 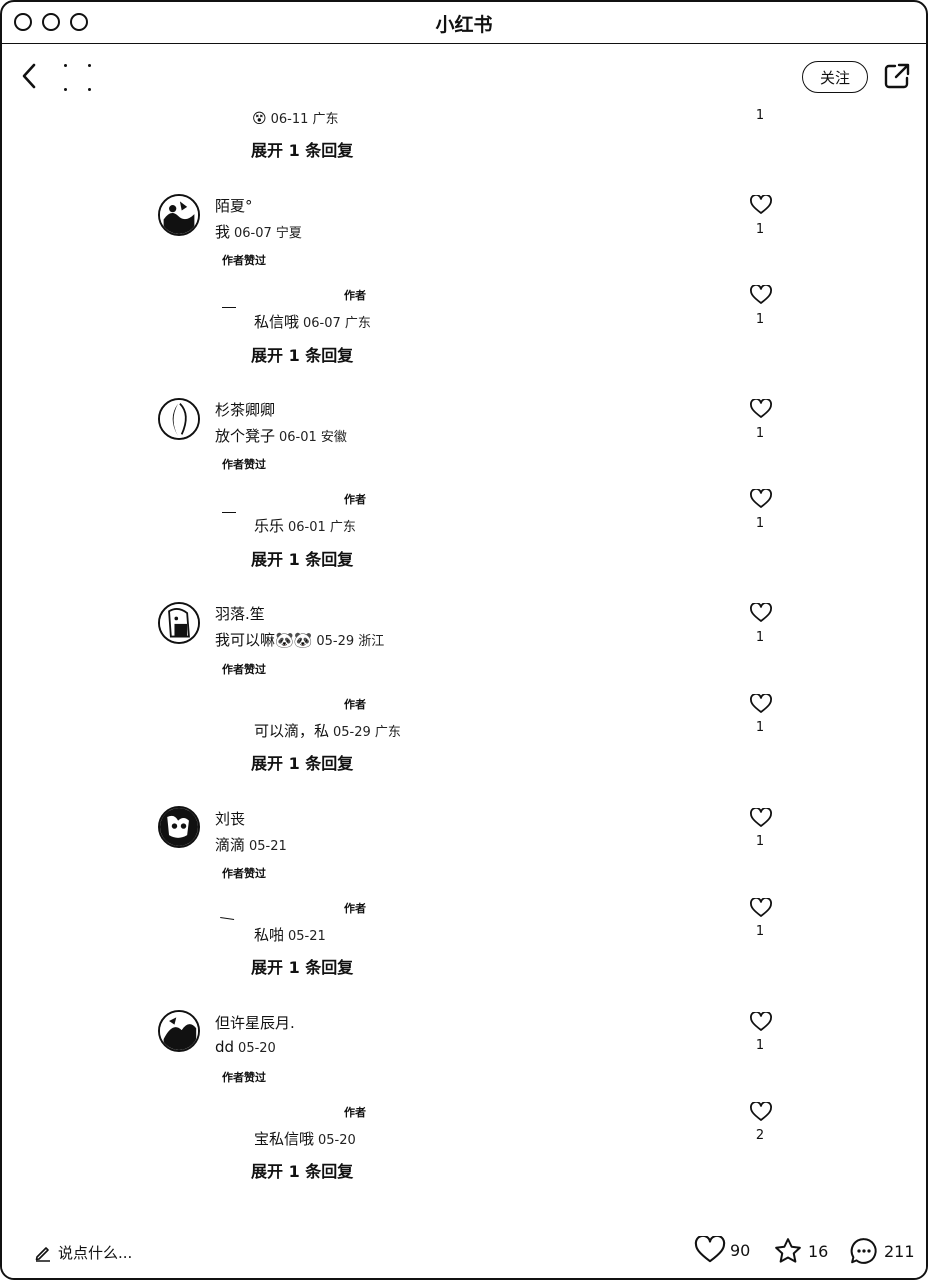 I want to click on comments-button: 211, so click(x=881, y=1251).